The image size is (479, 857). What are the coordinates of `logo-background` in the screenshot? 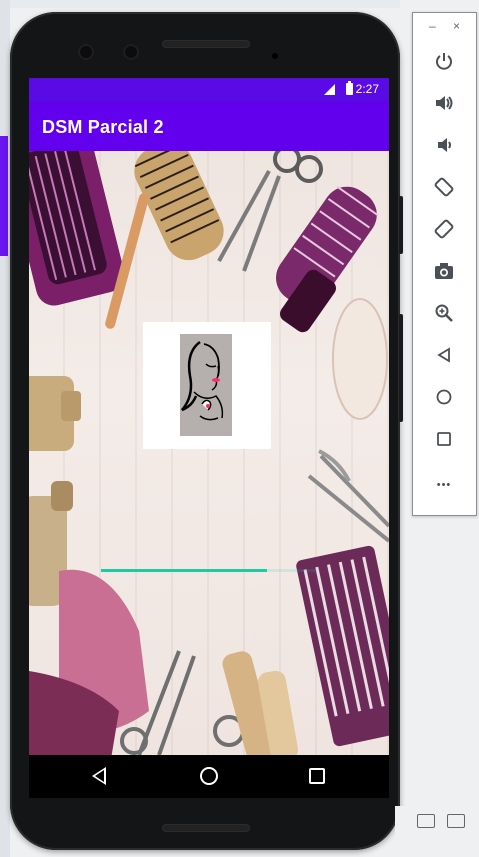 It's located at (206, 385).